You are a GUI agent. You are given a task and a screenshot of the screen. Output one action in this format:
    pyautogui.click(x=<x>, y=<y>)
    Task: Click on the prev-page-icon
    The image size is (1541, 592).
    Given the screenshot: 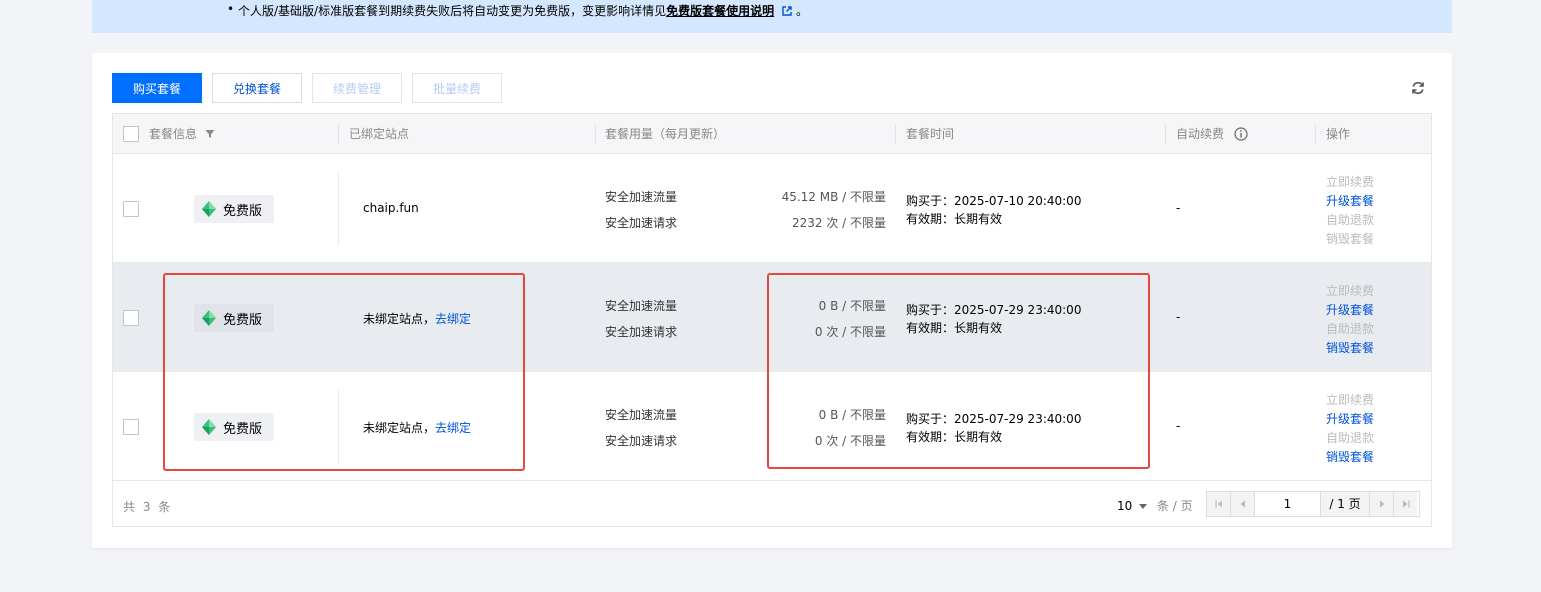 What is the action you would take?
    pyautogui.click(x=1242, y=504)
    